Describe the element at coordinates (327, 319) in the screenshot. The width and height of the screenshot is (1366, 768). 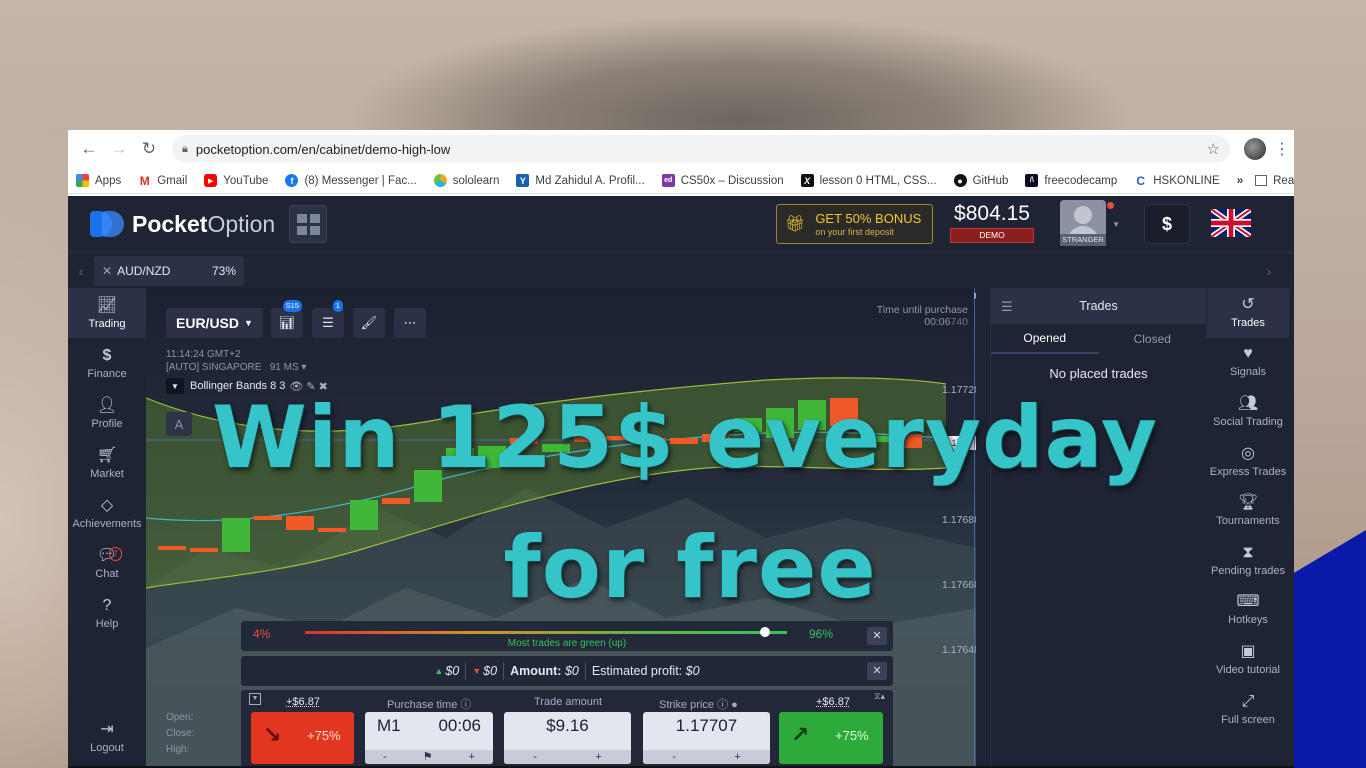
I see `indicators-button: ☰ 1` at that location.